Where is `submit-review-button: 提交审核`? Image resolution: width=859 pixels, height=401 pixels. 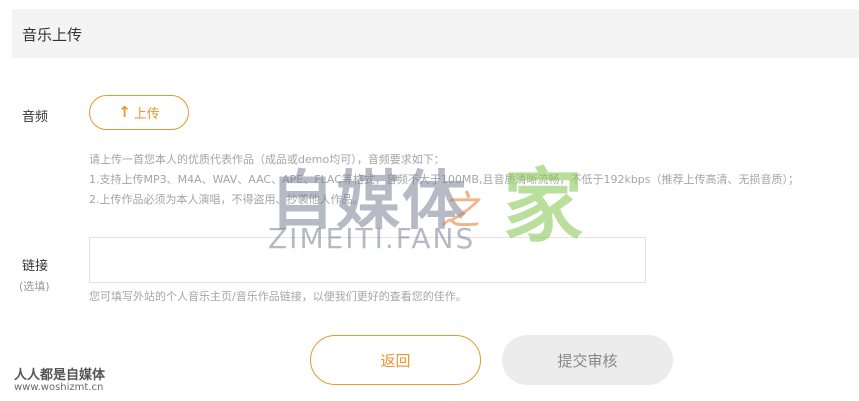 submit-review-button: 提交审核 is located at coordinates (587, 360).